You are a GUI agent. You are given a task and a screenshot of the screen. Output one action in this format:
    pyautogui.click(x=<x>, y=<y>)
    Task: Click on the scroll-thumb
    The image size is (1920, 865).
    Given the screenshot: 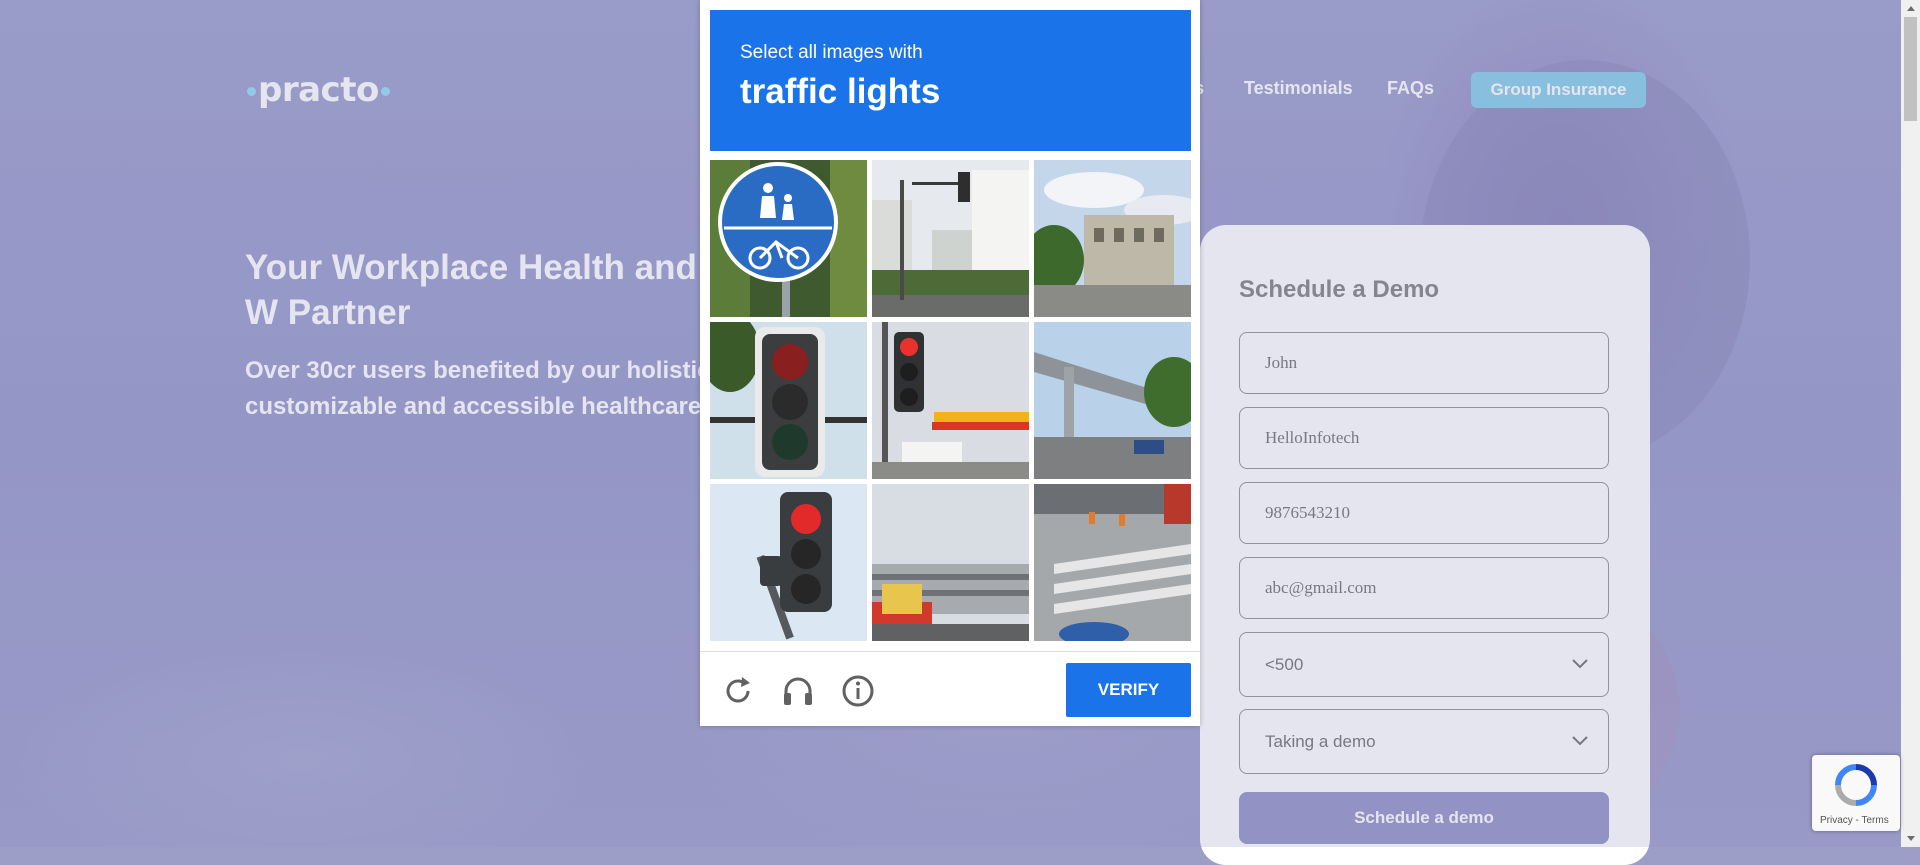 What is the action you would take?
    pyautogui.click(x=1910, y=69)
    